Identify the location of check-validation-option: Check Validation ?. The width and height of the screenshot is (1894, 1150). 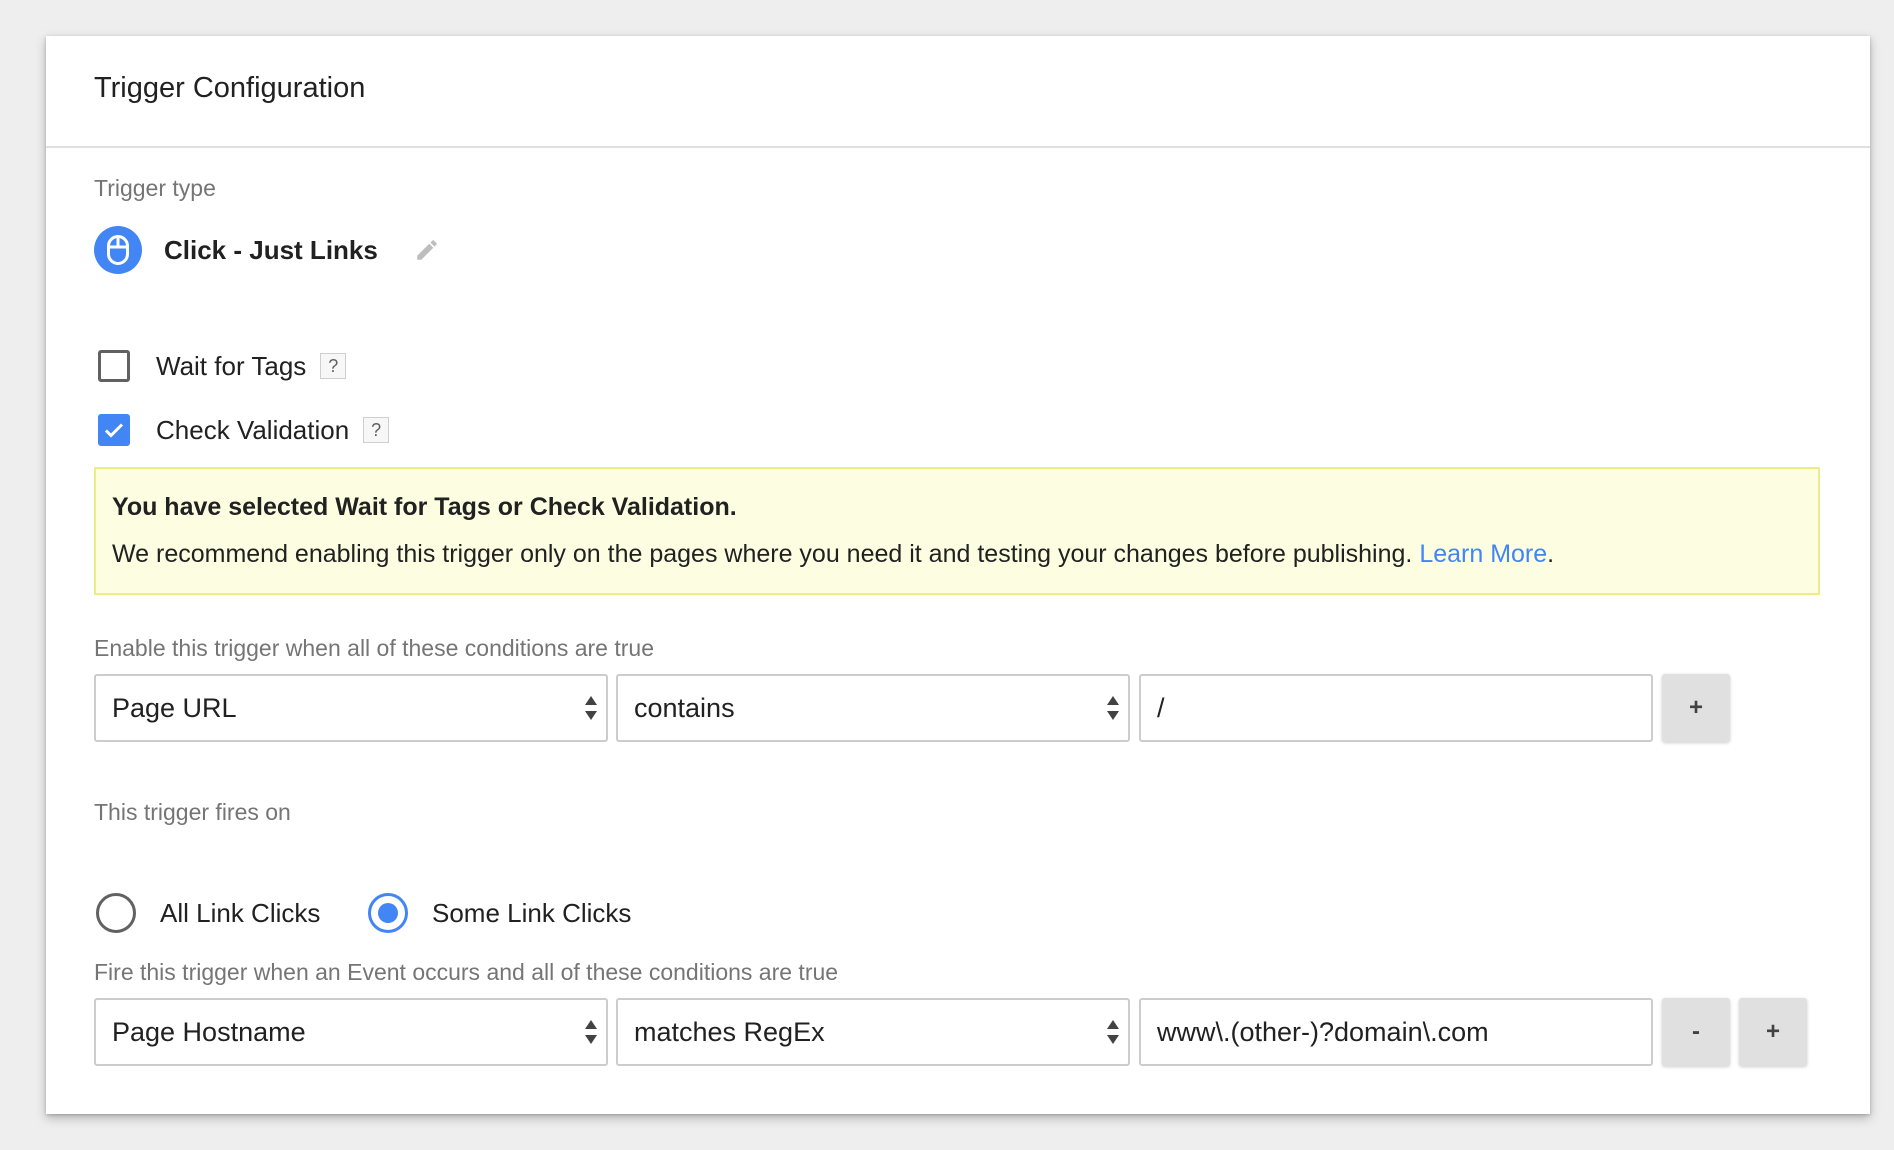
(244, 430).